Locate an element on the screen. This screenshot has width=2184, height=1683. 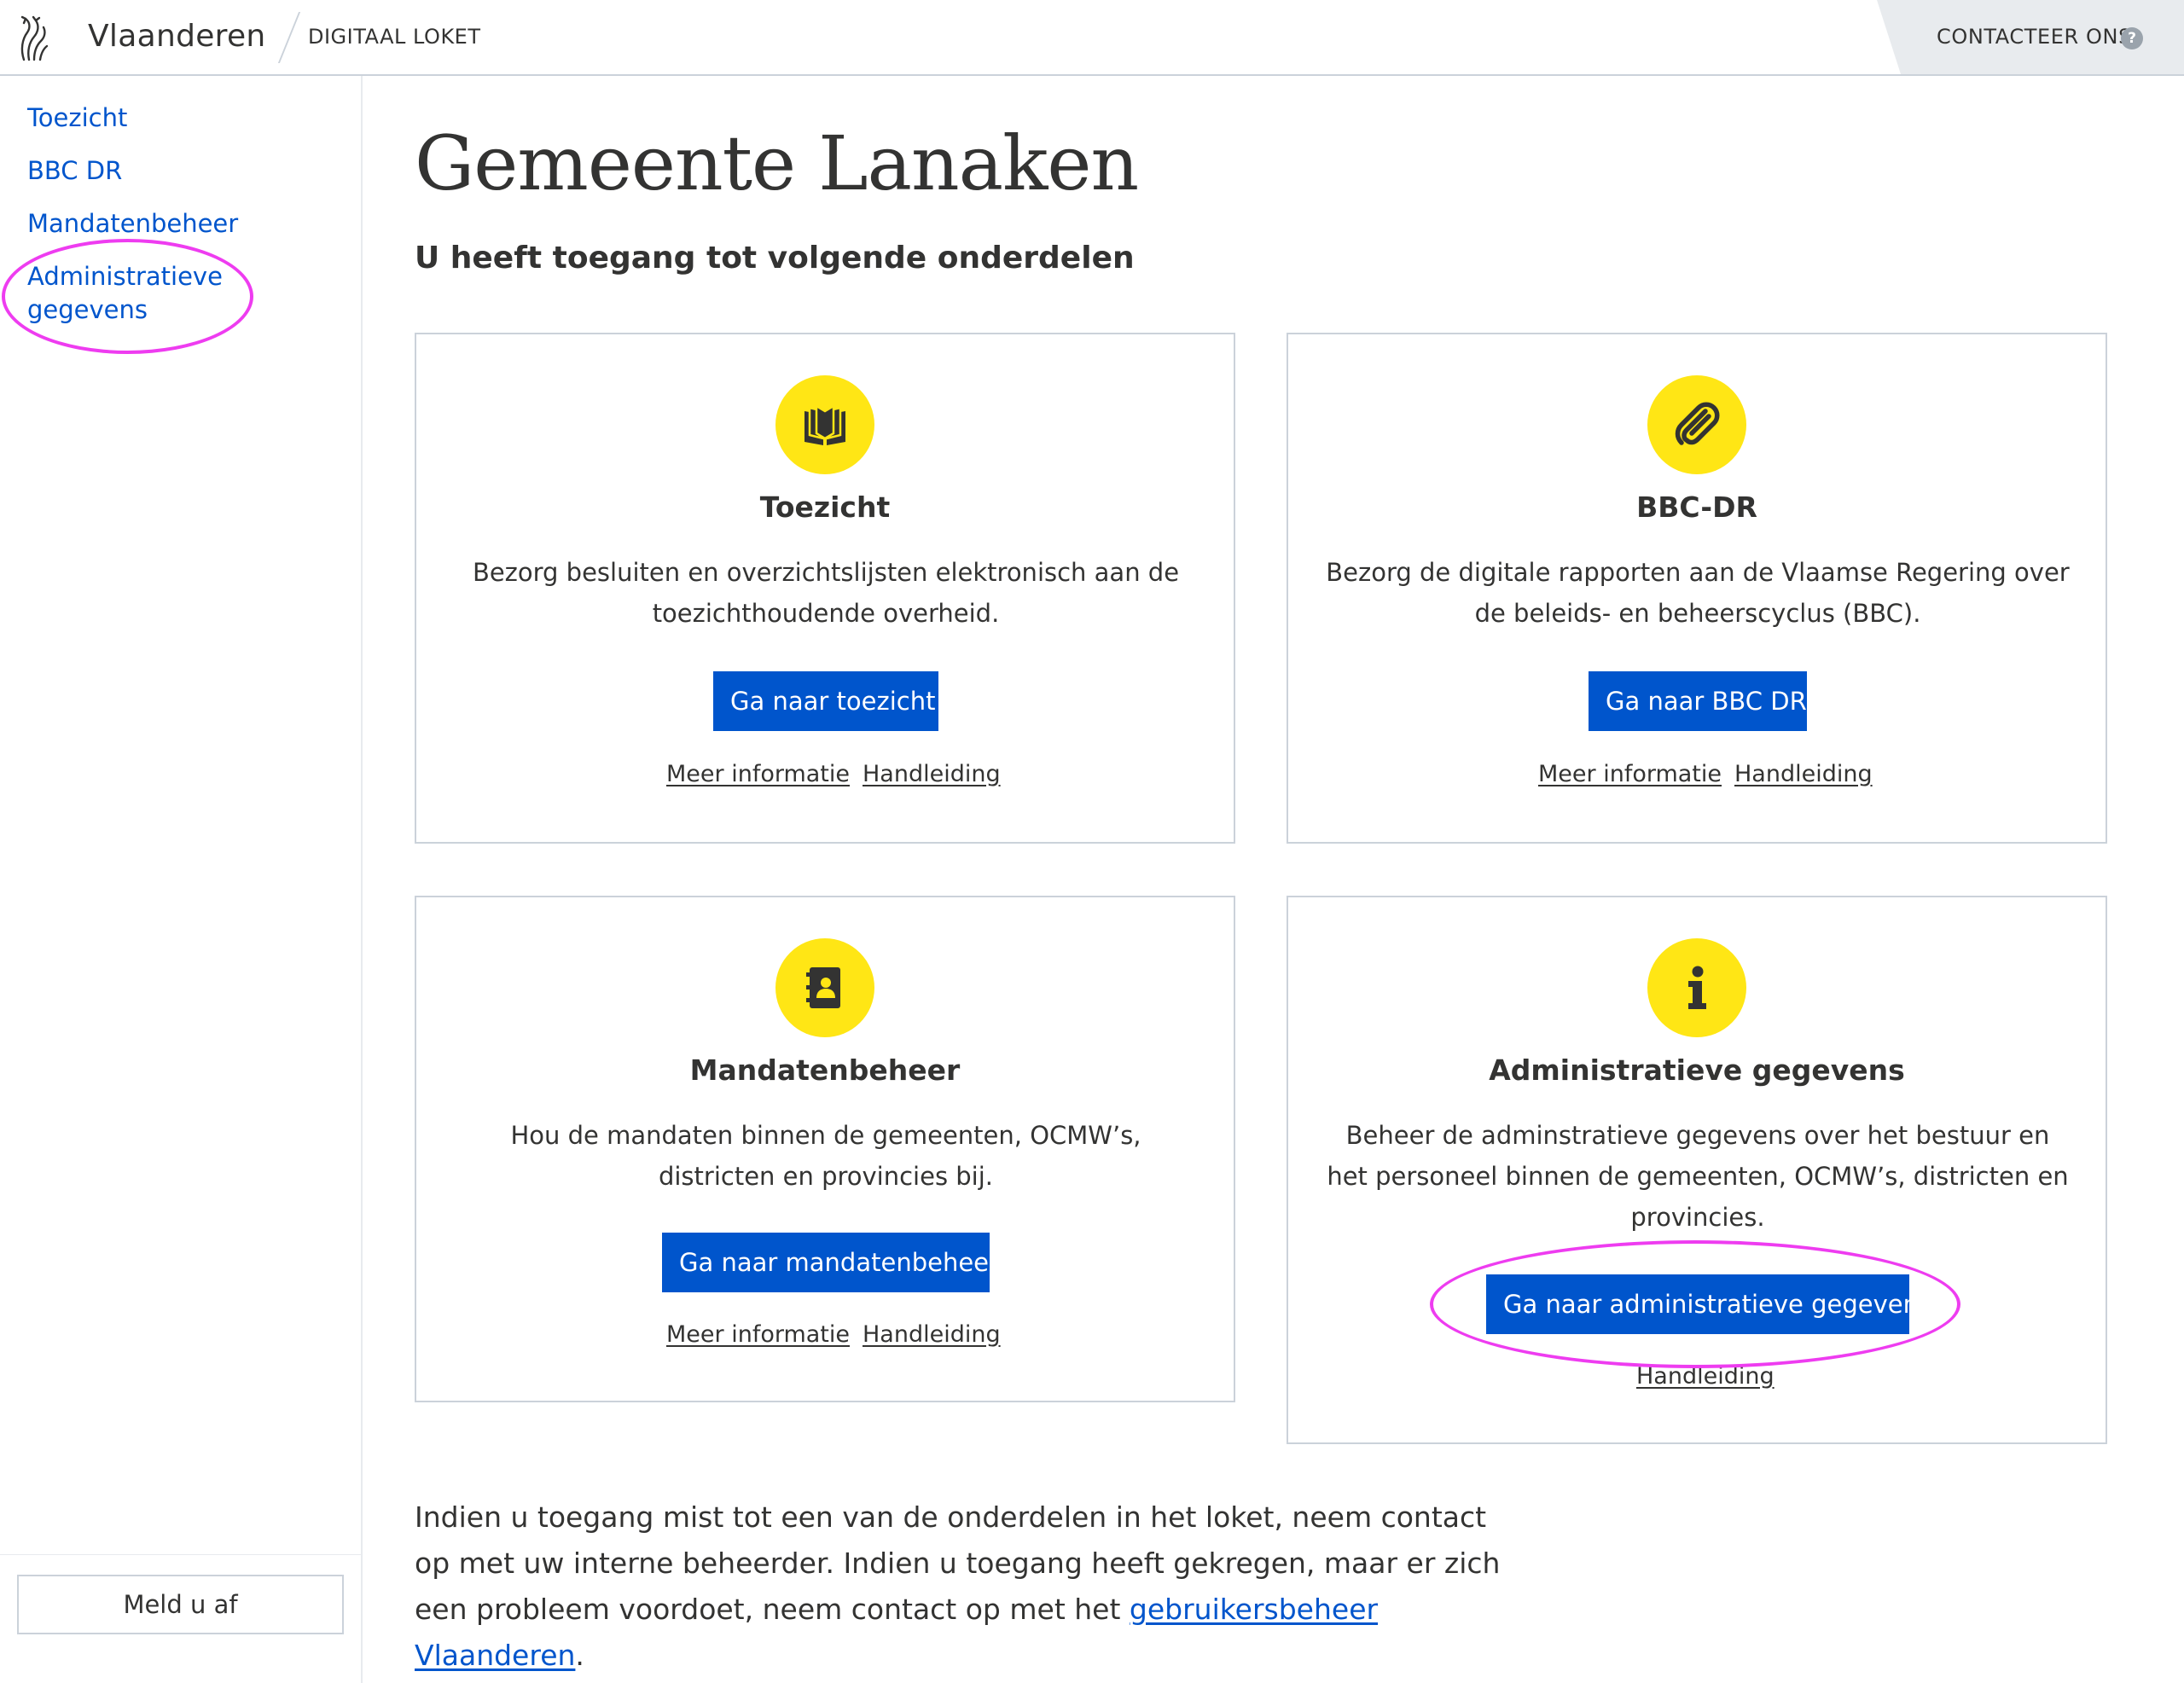
product-name: DIGITAAL LOKET is located at coordinates (394, 37).